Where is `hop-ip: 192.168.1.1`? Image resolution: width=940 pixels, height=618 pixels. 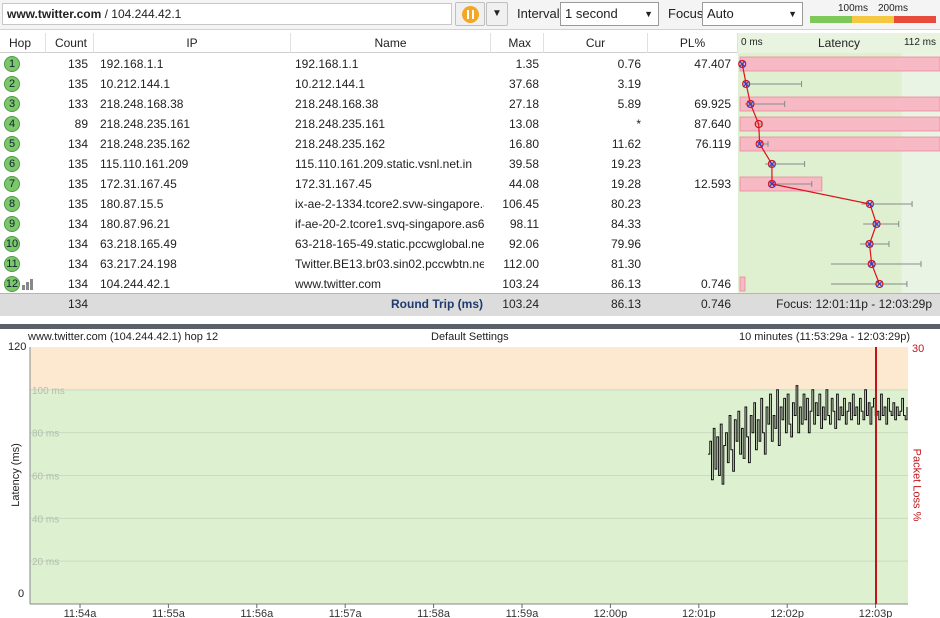
hop-ip: 192.168.1.1 is located at coordinates (132, 64).